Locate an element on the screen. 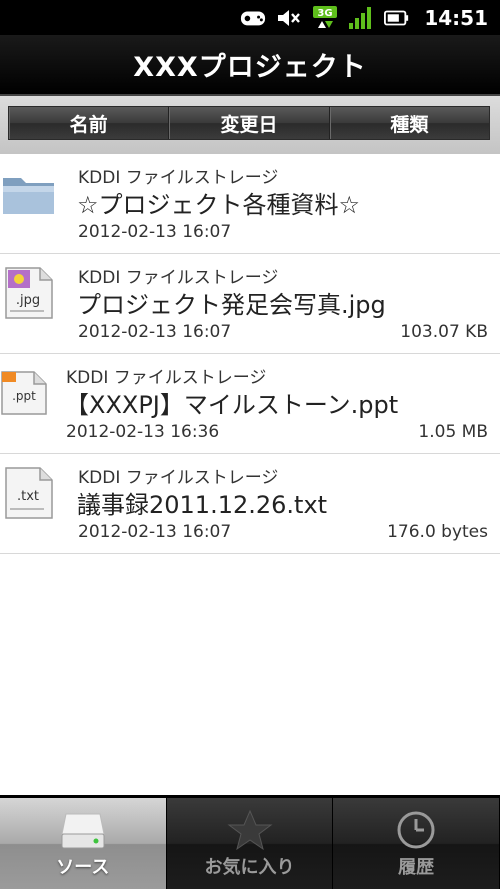 The height and width of the screenshot is (889, 500). file-size: 176.0 bytes is located at coordinates (437, 532).